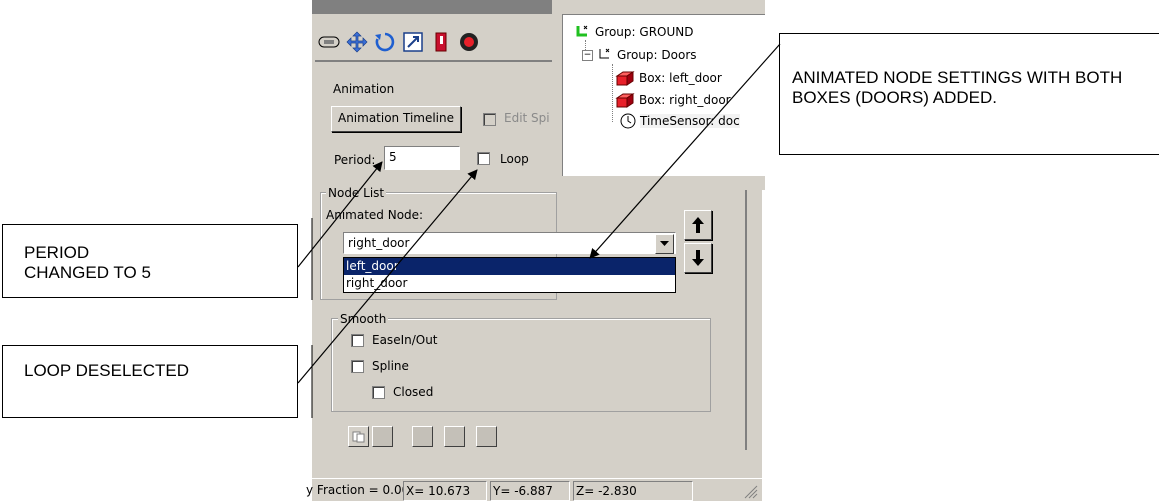 The image size is (1159, 503). Describe the element at coordinates (685, 151) in the screenshot. I see `arrow-to-dropdown` at that location.